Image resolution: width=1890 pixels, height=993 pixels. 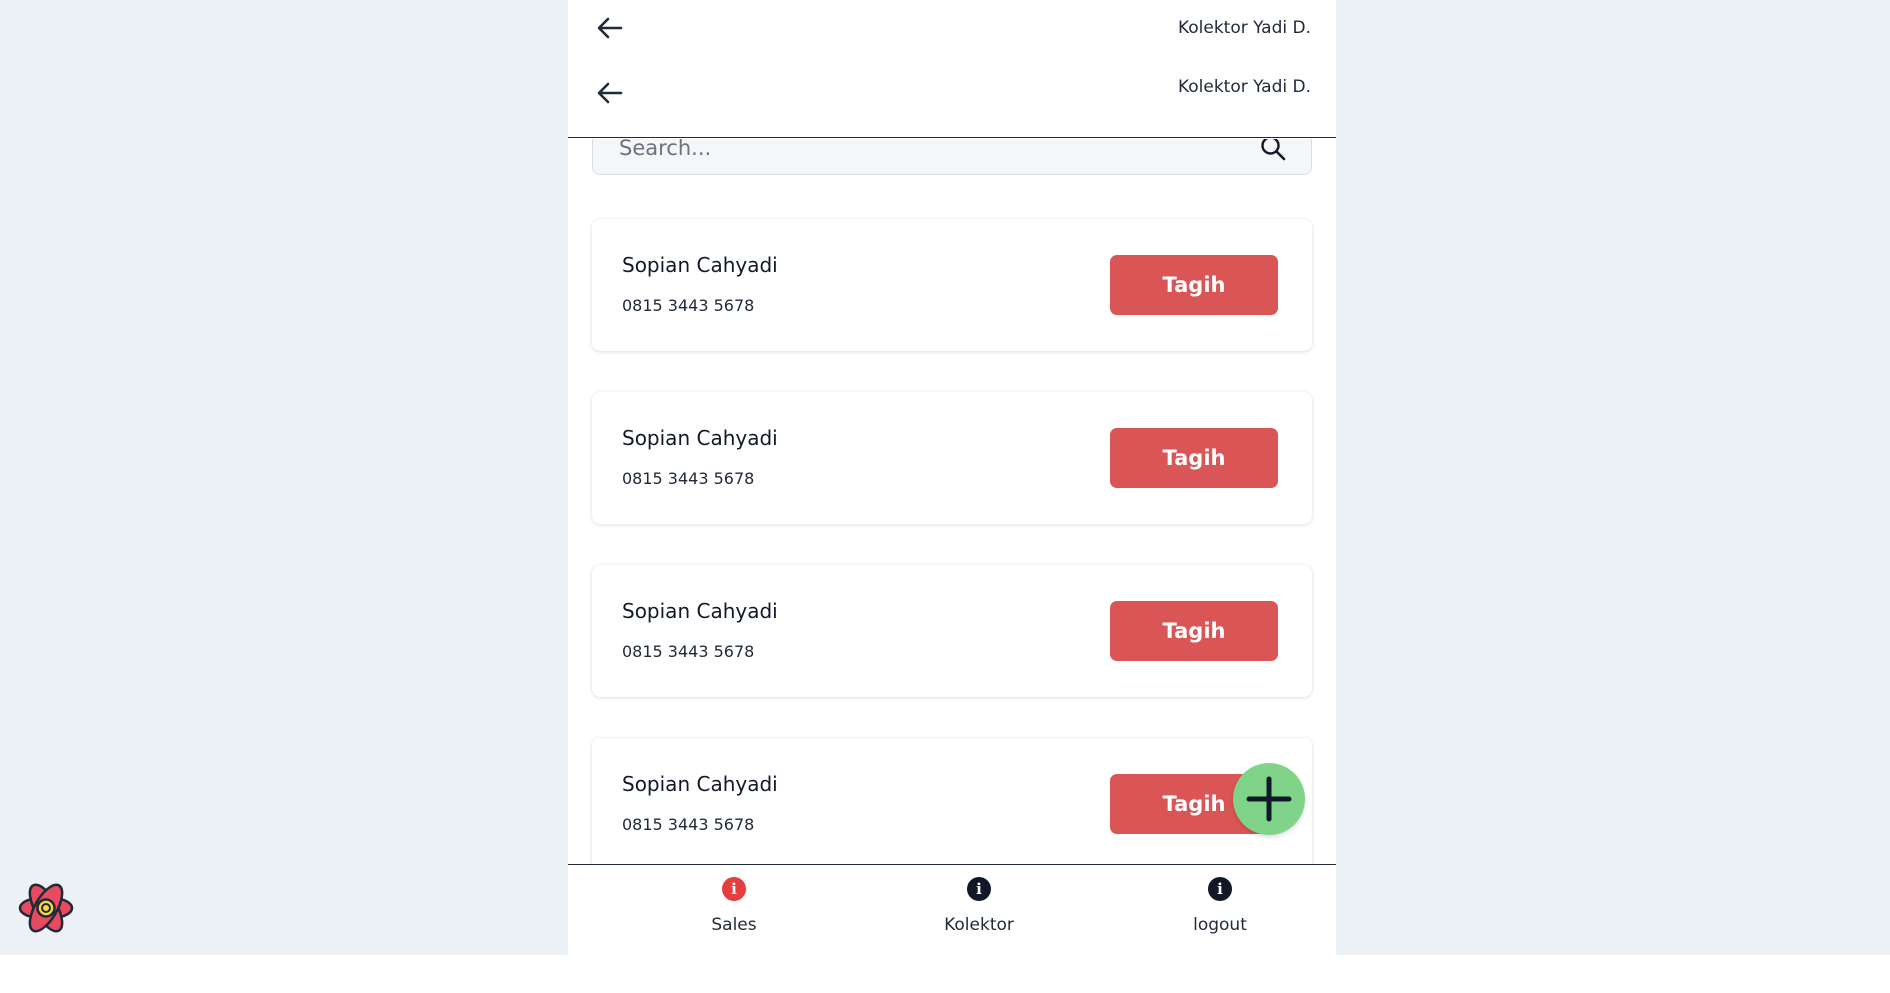 What do you see at coordinates (952, 27) in the screenshot?
I see `header-row-1: Kolektor Yadi D.` at bounding box center [952, 27].